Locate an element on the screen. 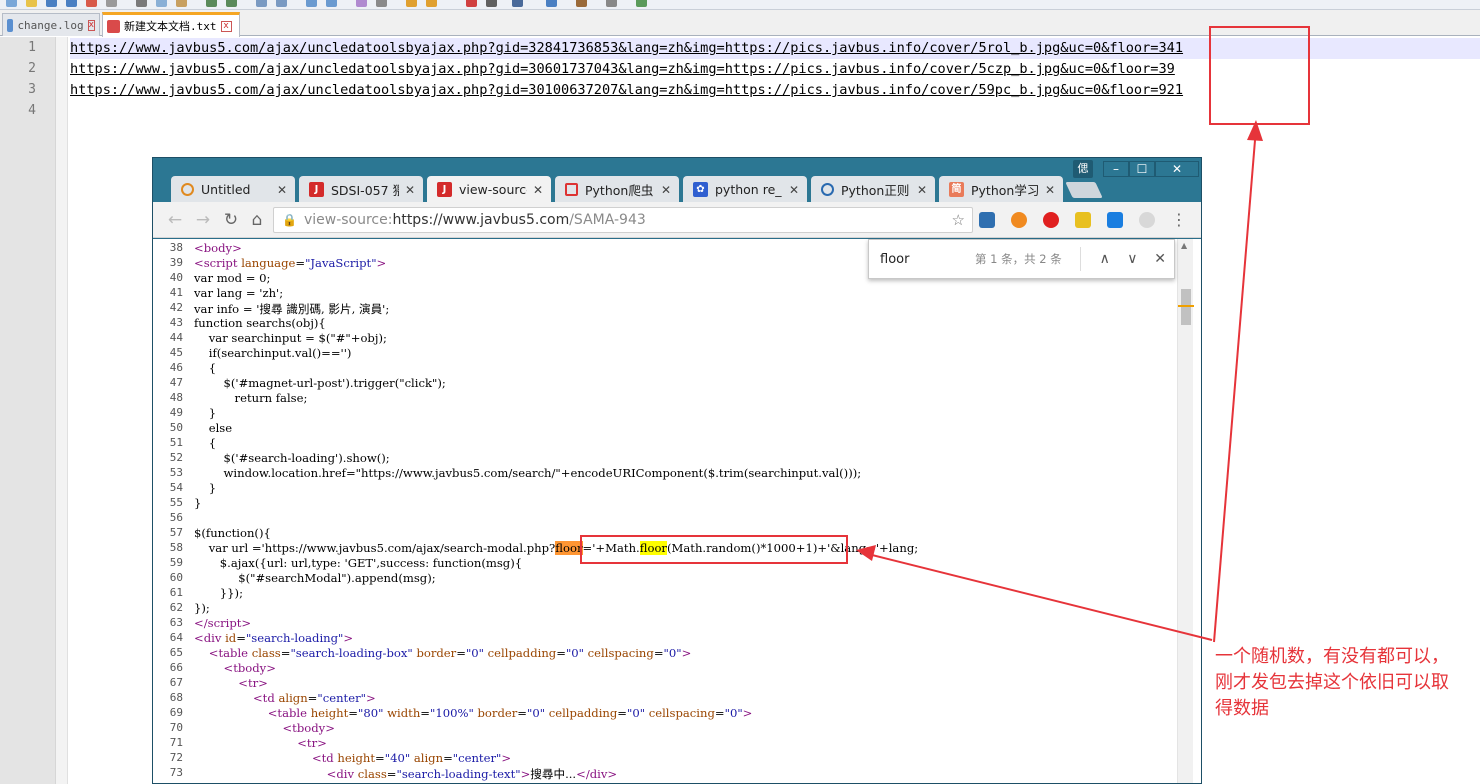 This screenshot has width=1480, height=784. source-line: <div id="search-loading"> is located at coordinates (274, 638).